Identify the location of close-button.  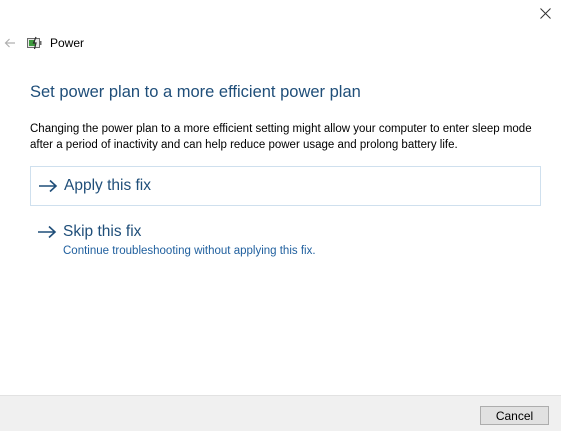
(545, 13).